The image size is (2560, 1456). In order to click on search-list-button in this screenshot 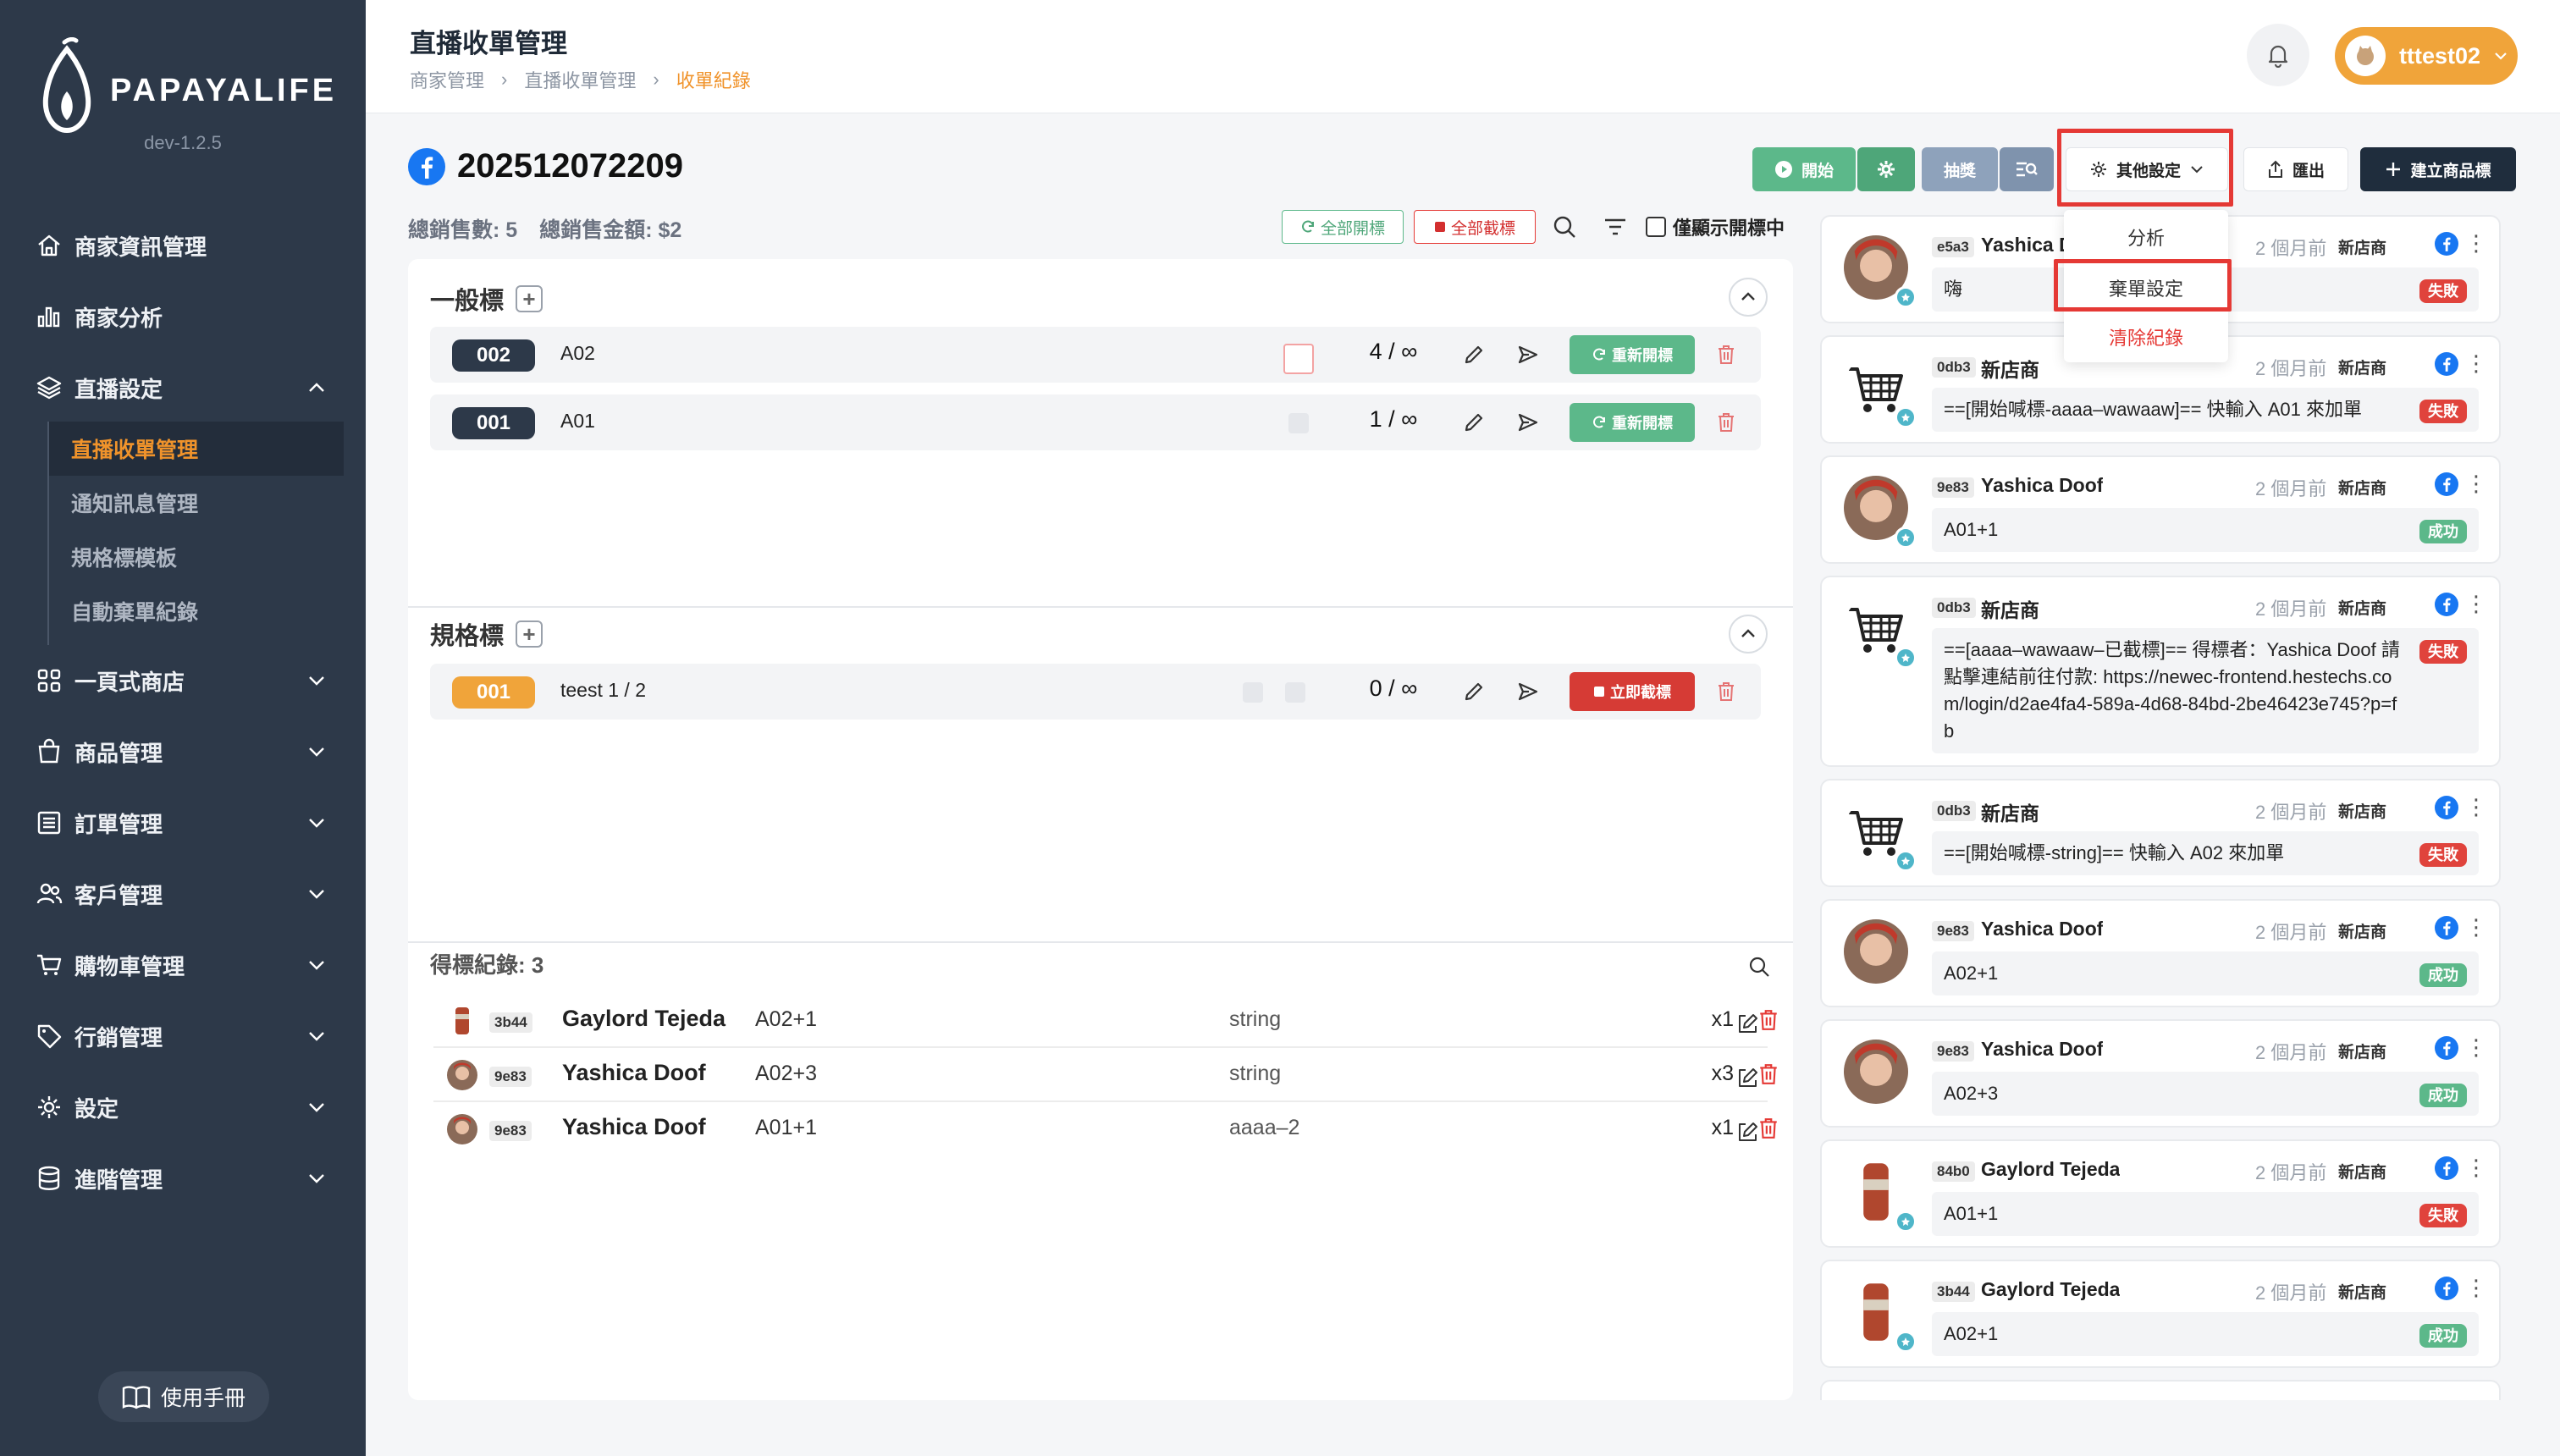, I will do `click(2027, 169)`.